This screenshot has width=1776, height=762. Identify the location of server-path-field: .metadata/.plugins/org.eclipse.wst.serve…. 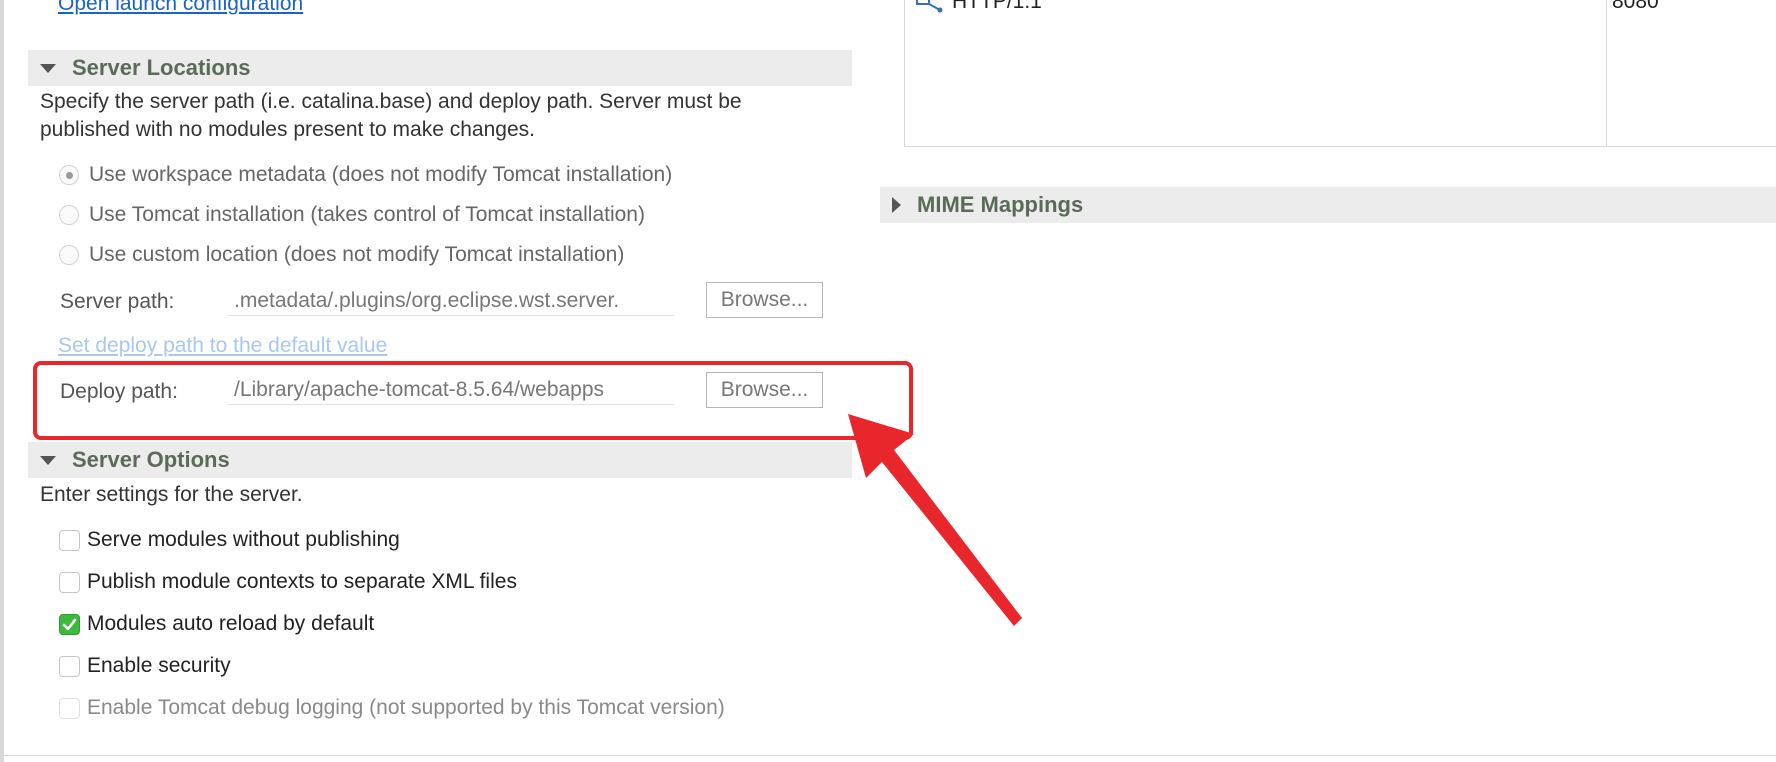
(451, 301).